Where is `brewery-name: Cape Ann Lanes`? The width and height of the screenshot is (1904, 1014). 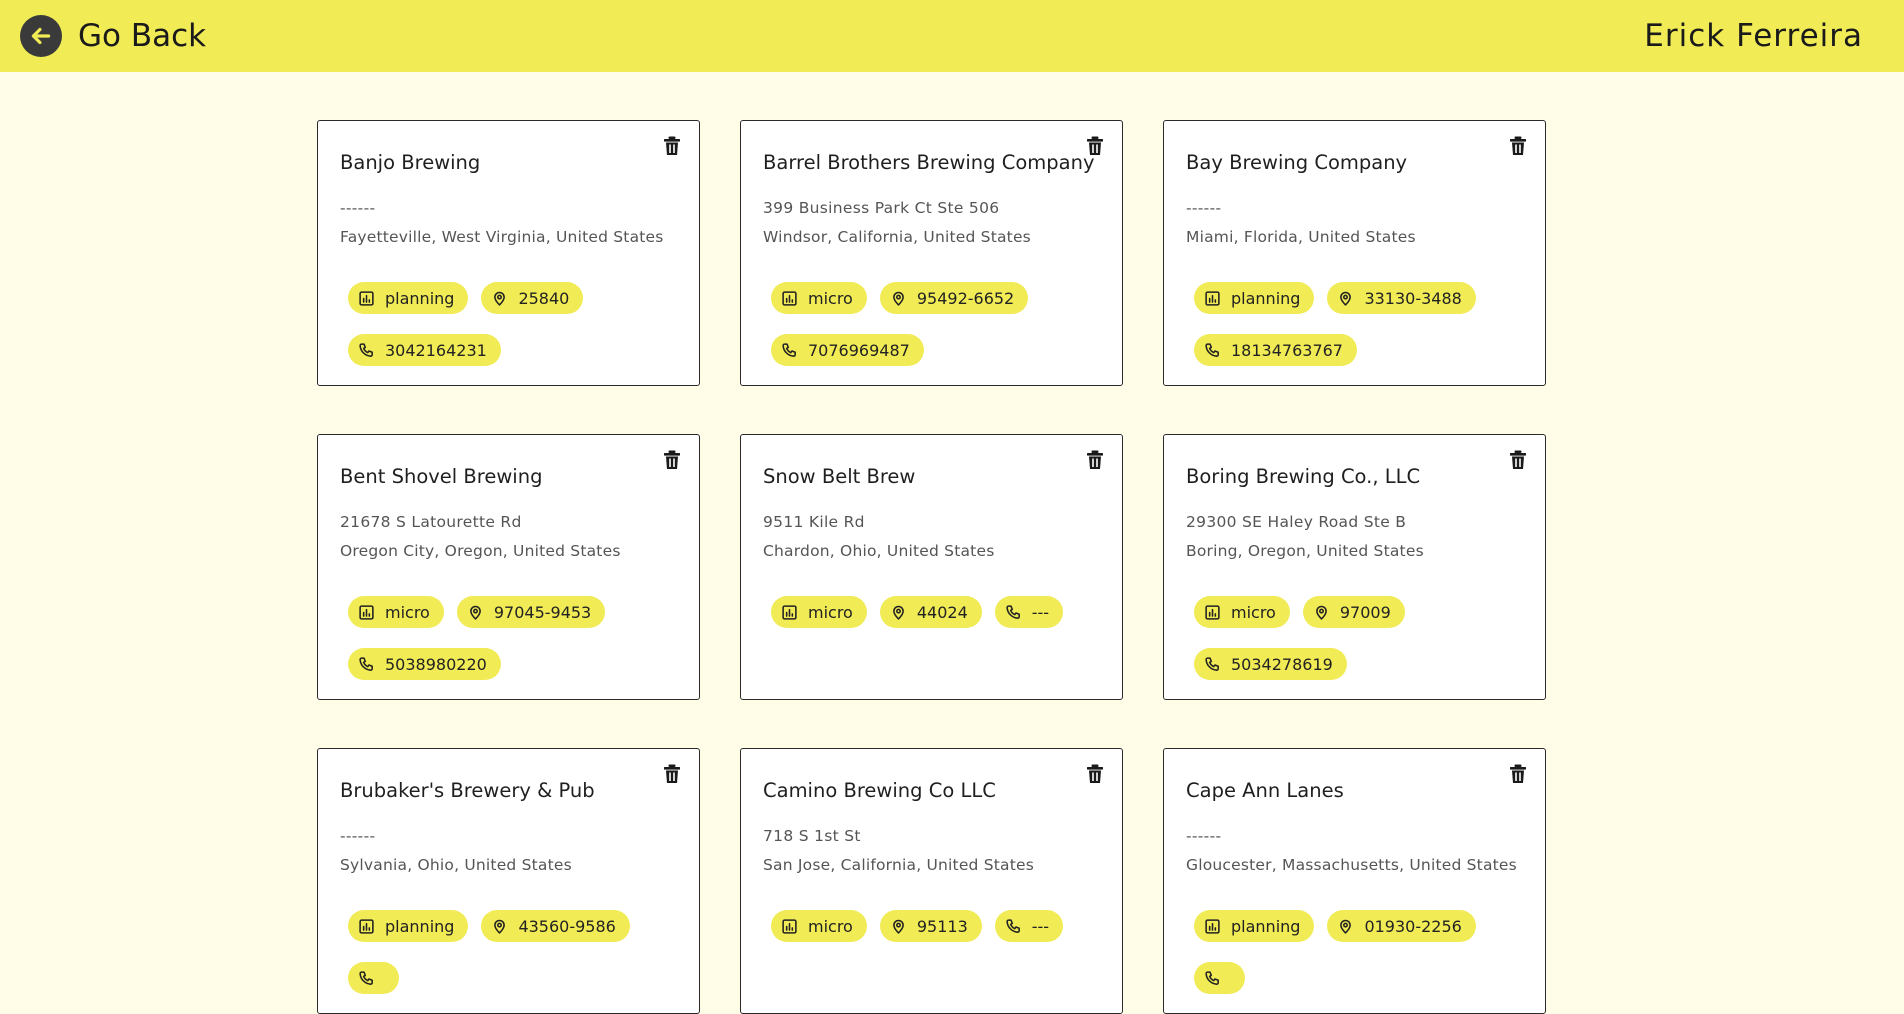
brewery-name: Cape Ann Lanes is located at coordinates (1265, 790).